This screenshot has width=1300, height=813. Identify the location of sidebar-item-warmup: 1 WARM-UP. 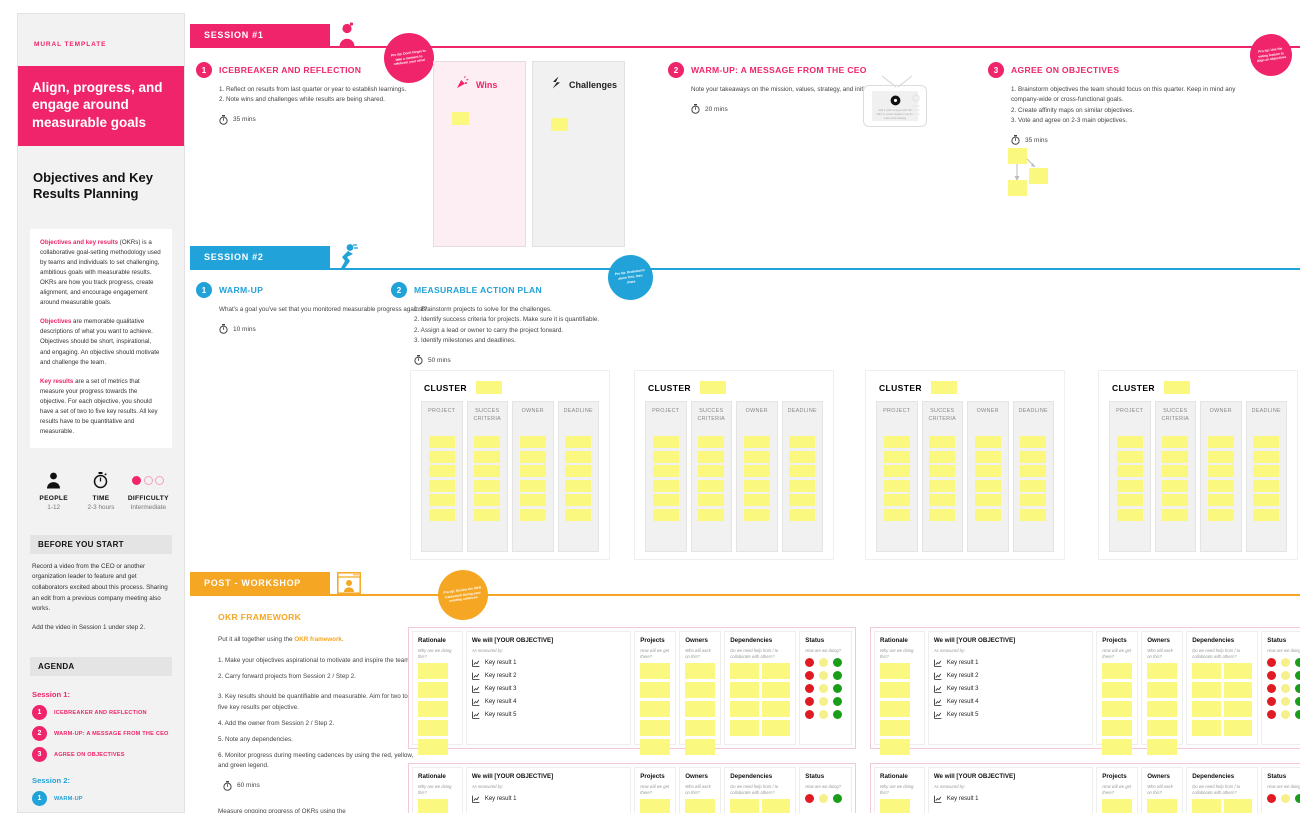
(101, 799).